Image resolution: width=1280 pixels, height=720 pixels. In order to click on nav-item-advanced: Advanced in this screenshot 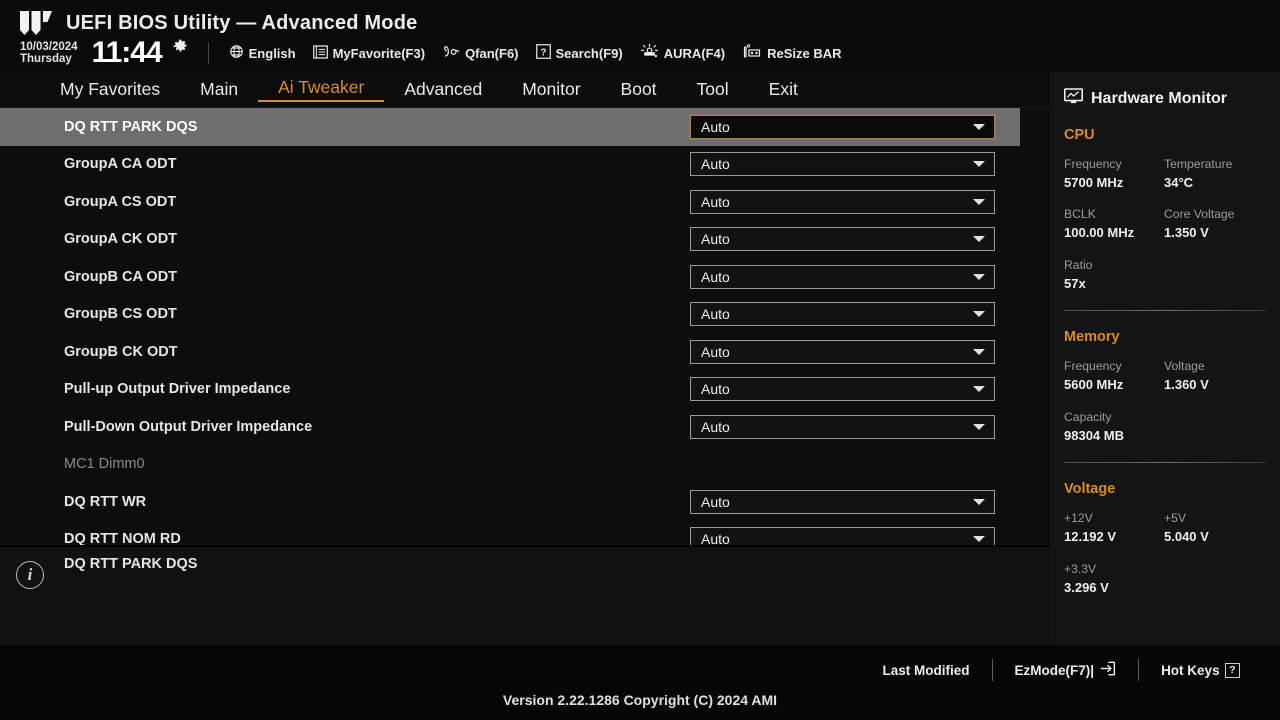, I will do `click(443, 89)`.